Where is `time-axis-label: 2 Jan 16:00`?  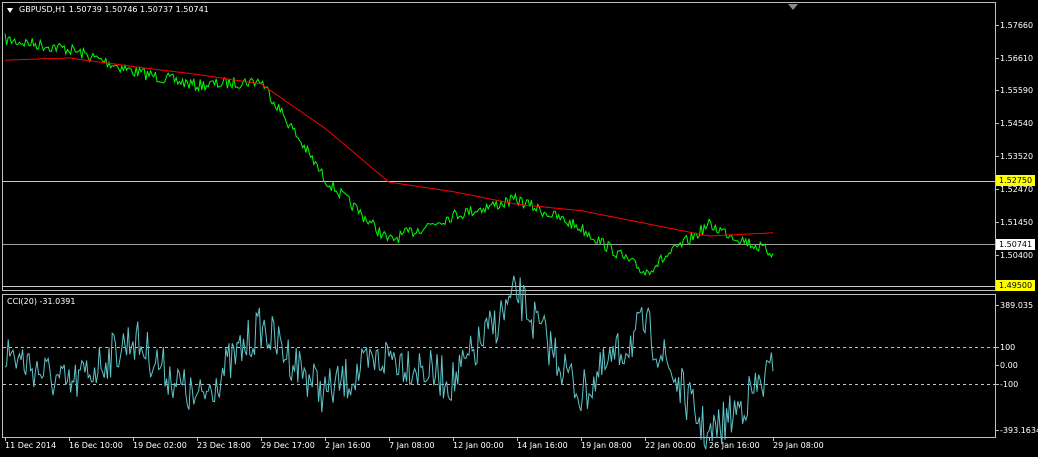 time-axis-label: 2 Jan 16:00 is located at coordinates (348, 445).